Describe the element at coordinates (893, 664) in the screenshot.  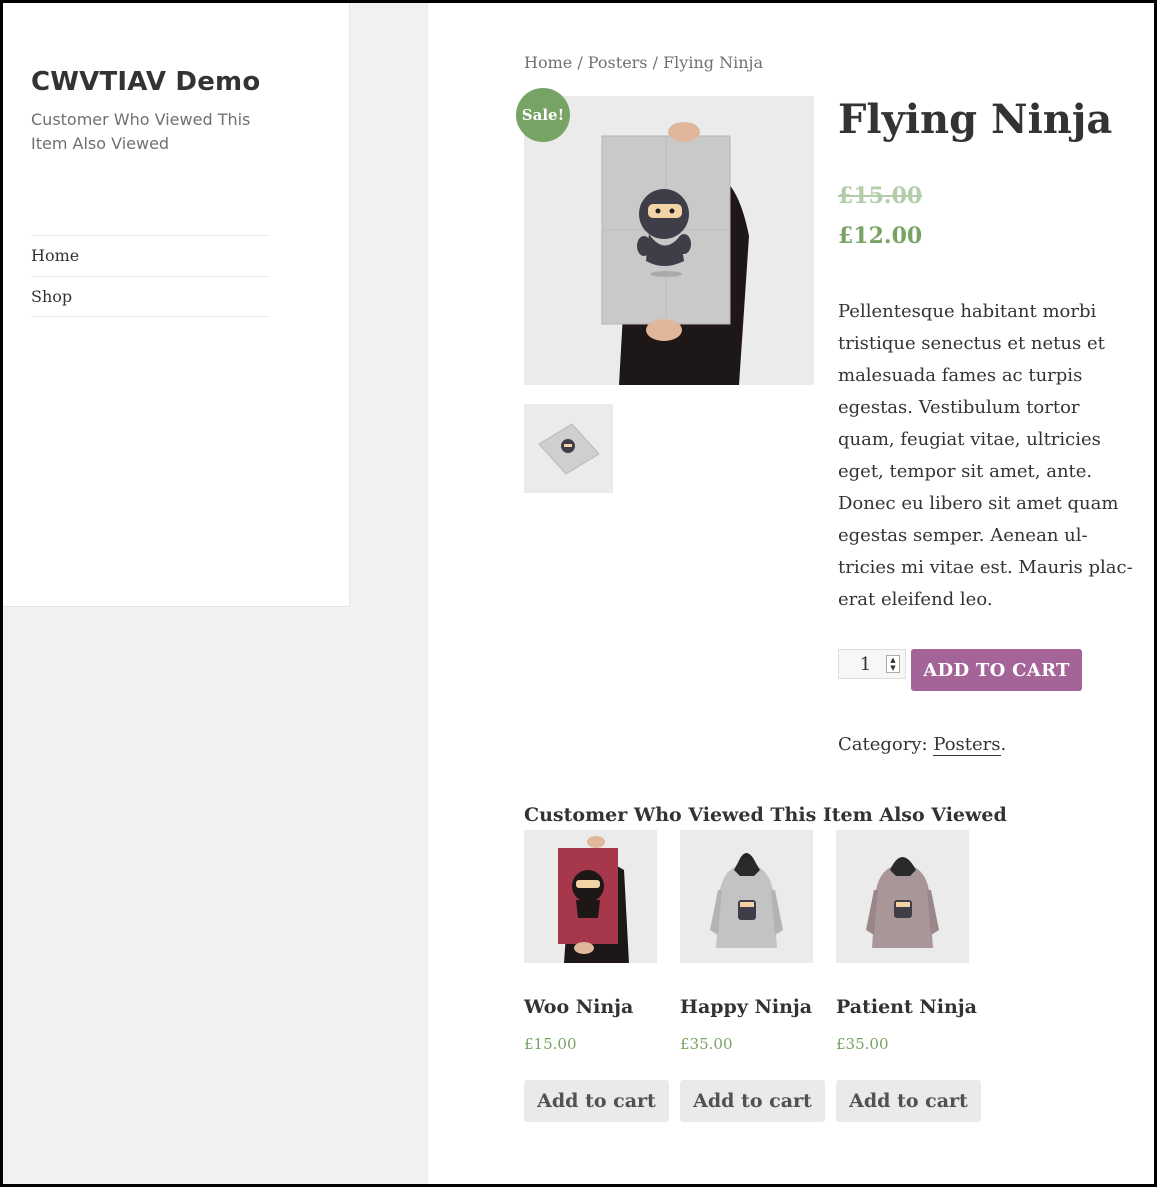
I see `spinner-arrows-icon: ▲ ▼` at that location.